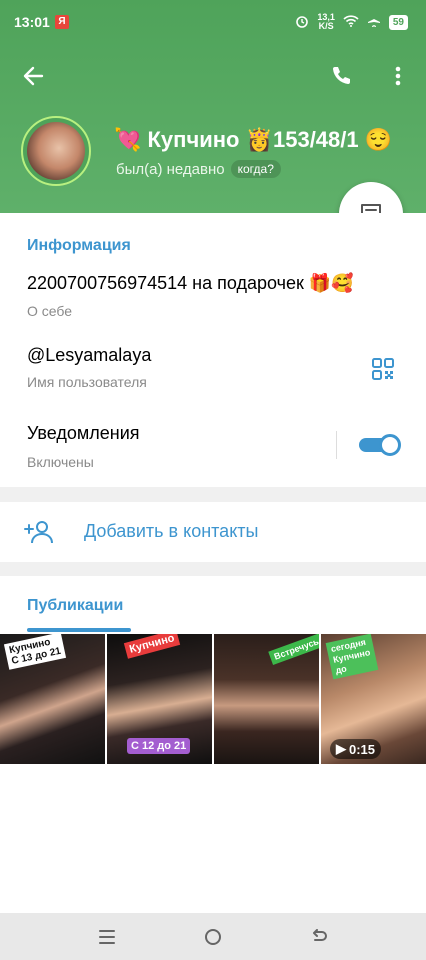  I want to click on qr-code-icon, so click(383, 369).